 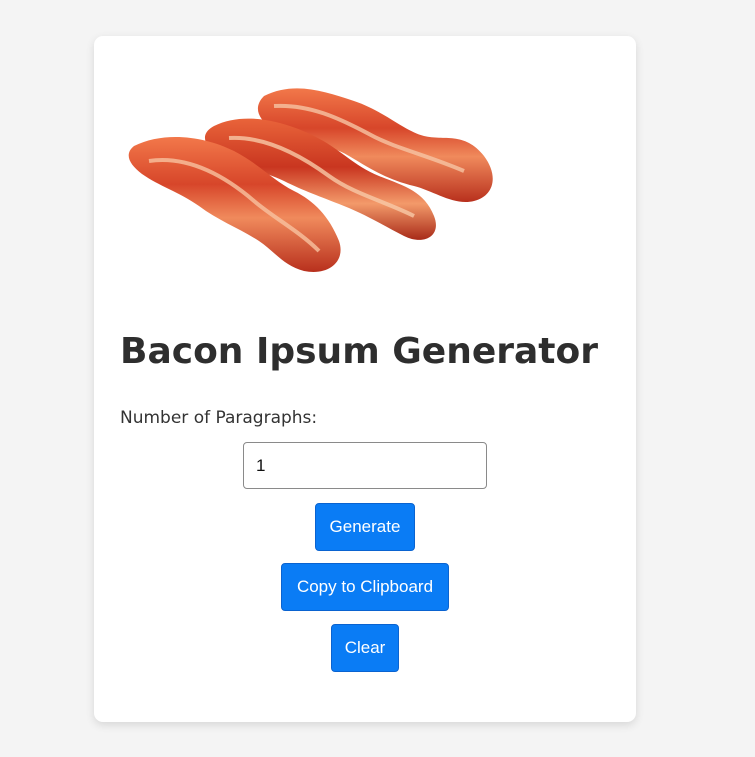 What do you see at coordinates (219, 418) in the screenshot?
I see `paragraphs-label: Number of Paragraphs:` at bounding box center [219, 418].